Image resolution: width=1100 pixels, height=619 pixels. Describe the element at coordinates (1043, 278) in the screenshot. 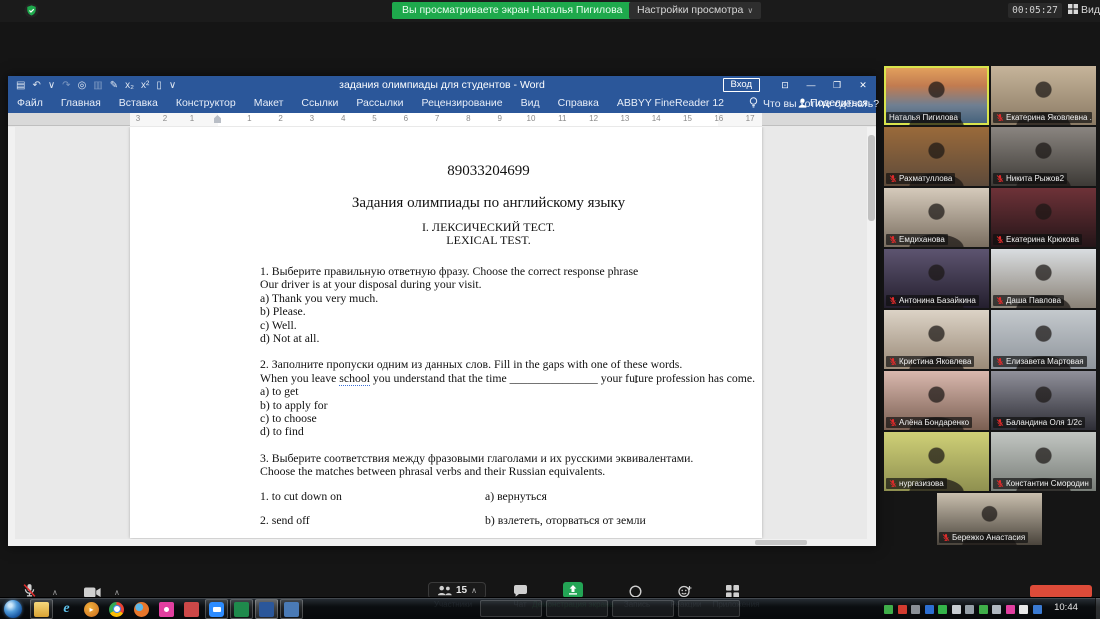

I see `participant-tile: Даша Павлова` at that location.